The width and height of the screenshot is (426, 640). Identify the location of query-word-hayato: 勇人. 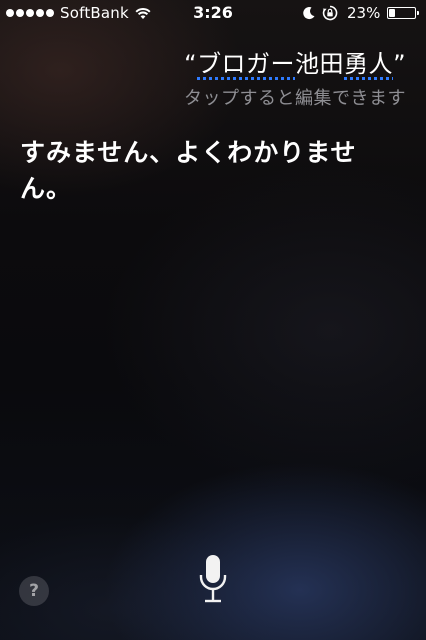
(368, 64).